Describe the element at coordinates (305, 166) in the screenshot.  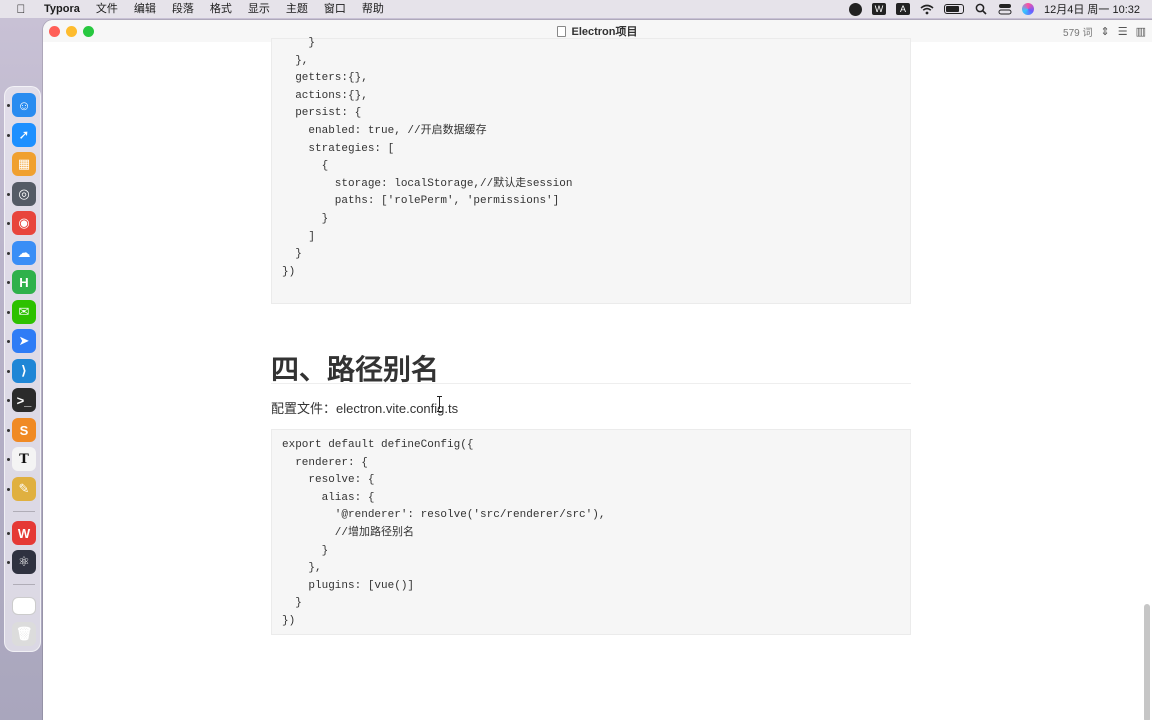
I see `code-line: {` at that location.